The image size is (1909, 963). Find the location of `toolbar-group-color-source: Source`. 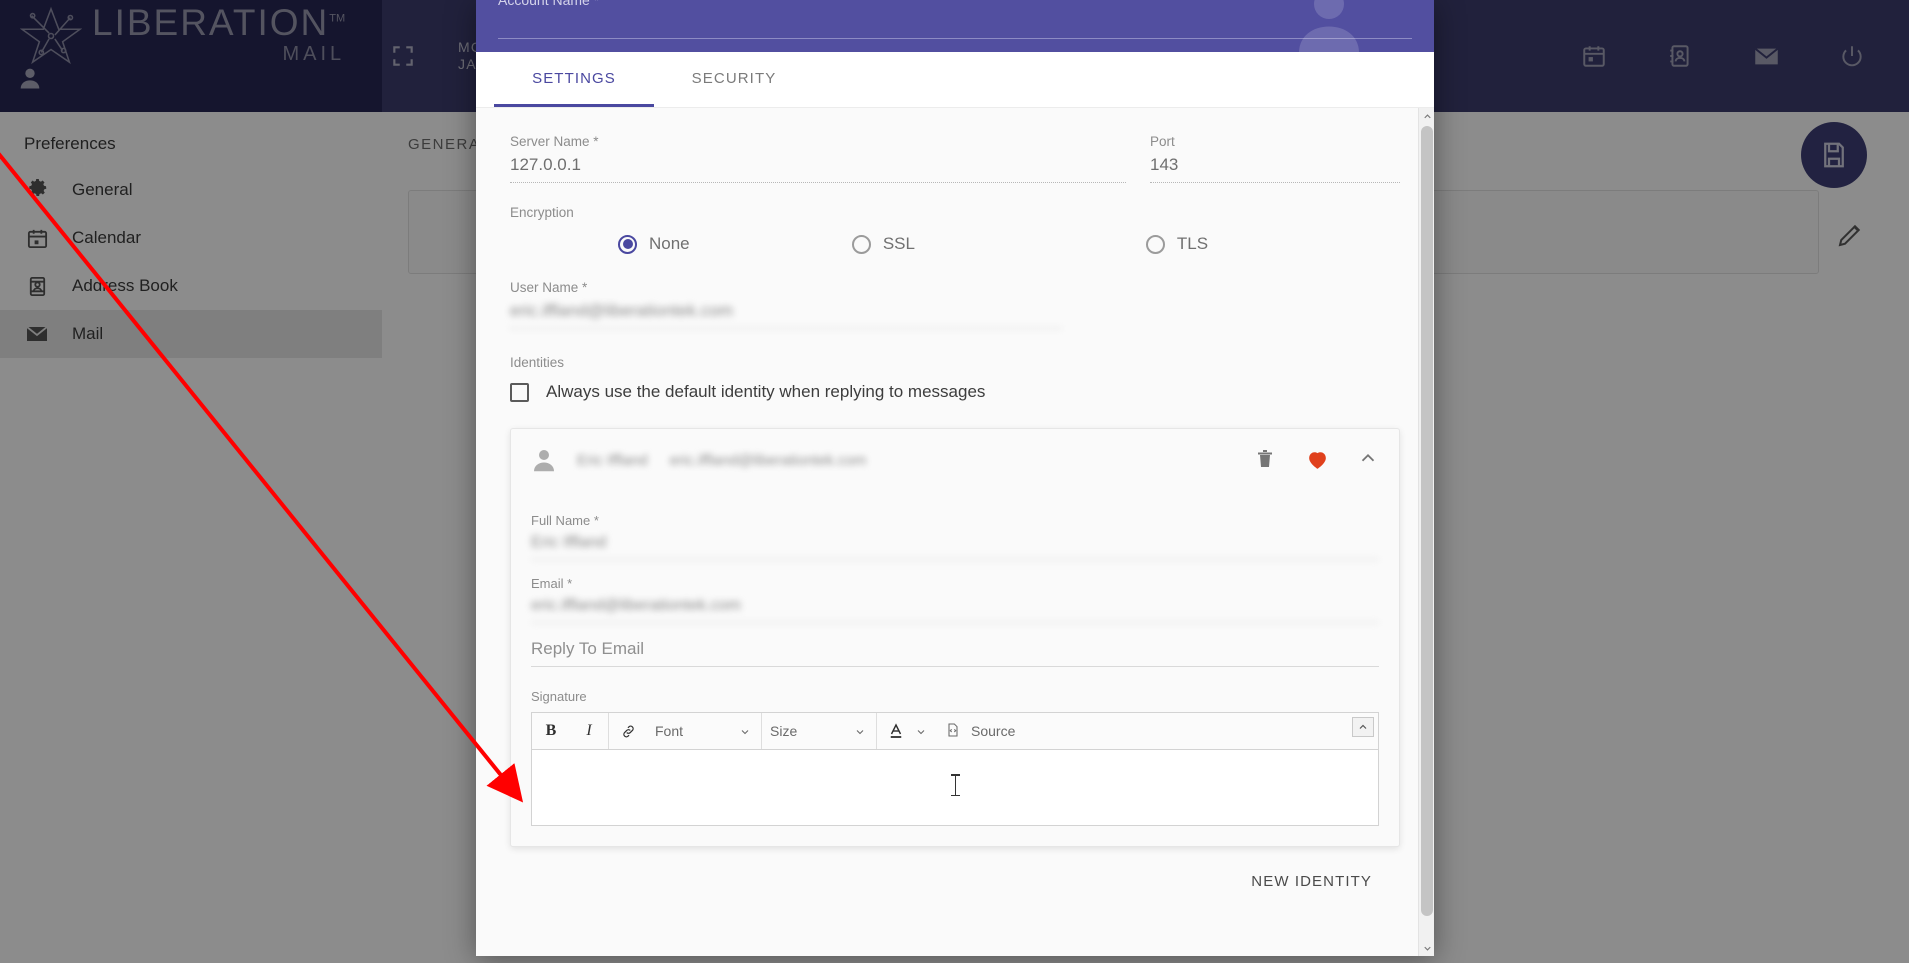

toolbar-group-color-source: Source is located at coordinates (951, 731).